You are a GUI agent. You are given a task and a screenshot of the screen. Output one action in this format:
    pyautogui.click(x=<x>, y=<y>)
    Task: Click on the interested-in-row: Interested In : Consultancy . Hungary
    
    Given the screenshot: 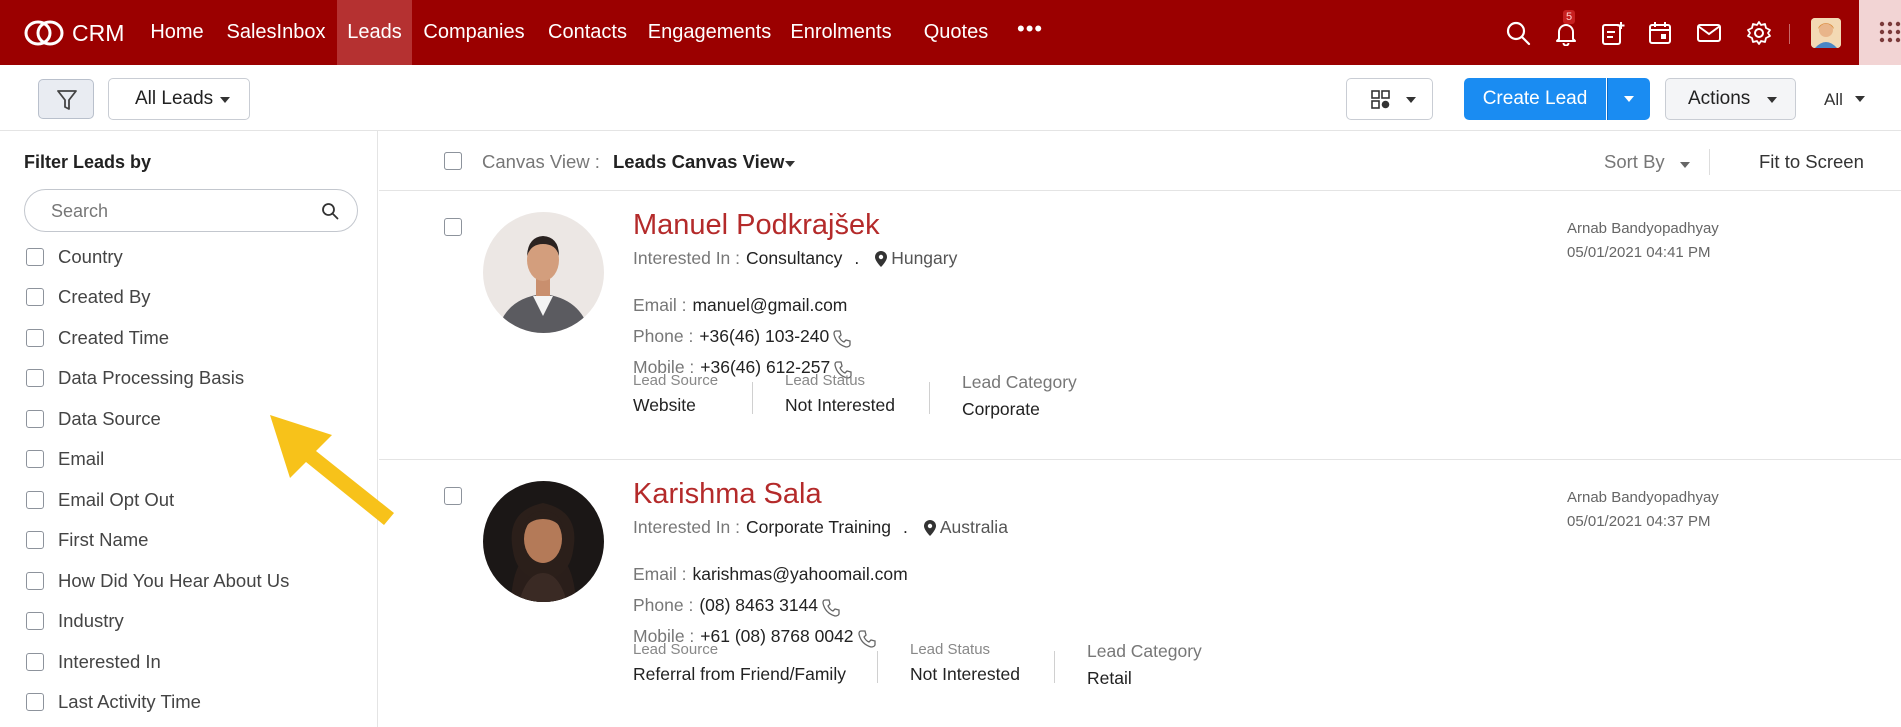 What is the action you would take?
    pyautogui.click(x=795, y=258)
    